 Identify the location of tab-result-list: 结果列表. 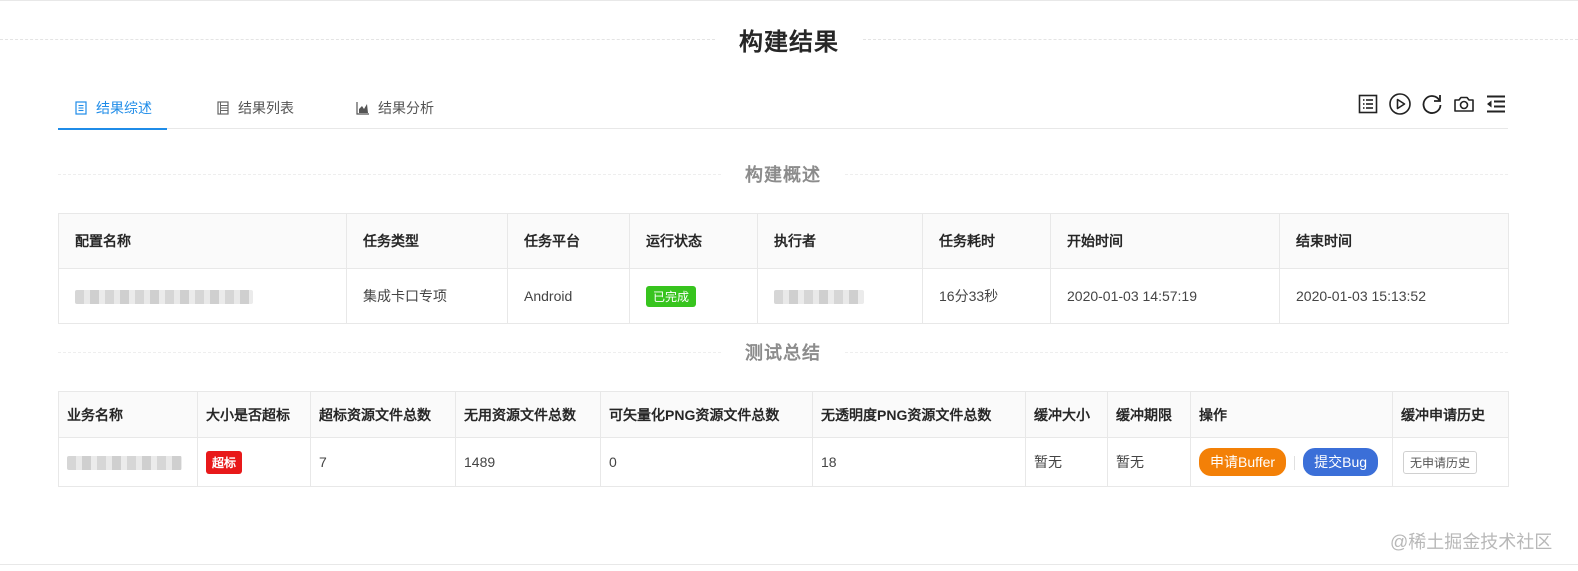
(255, 107).